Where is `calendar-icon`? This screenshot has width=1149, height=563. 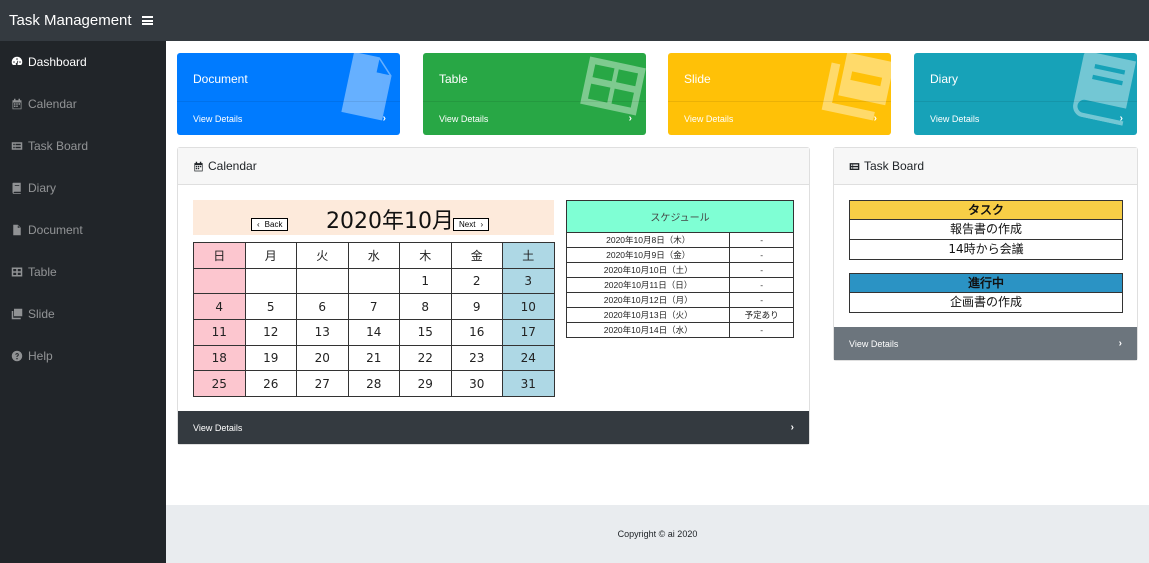
calendar-icon is located at coordinates (198, 166).